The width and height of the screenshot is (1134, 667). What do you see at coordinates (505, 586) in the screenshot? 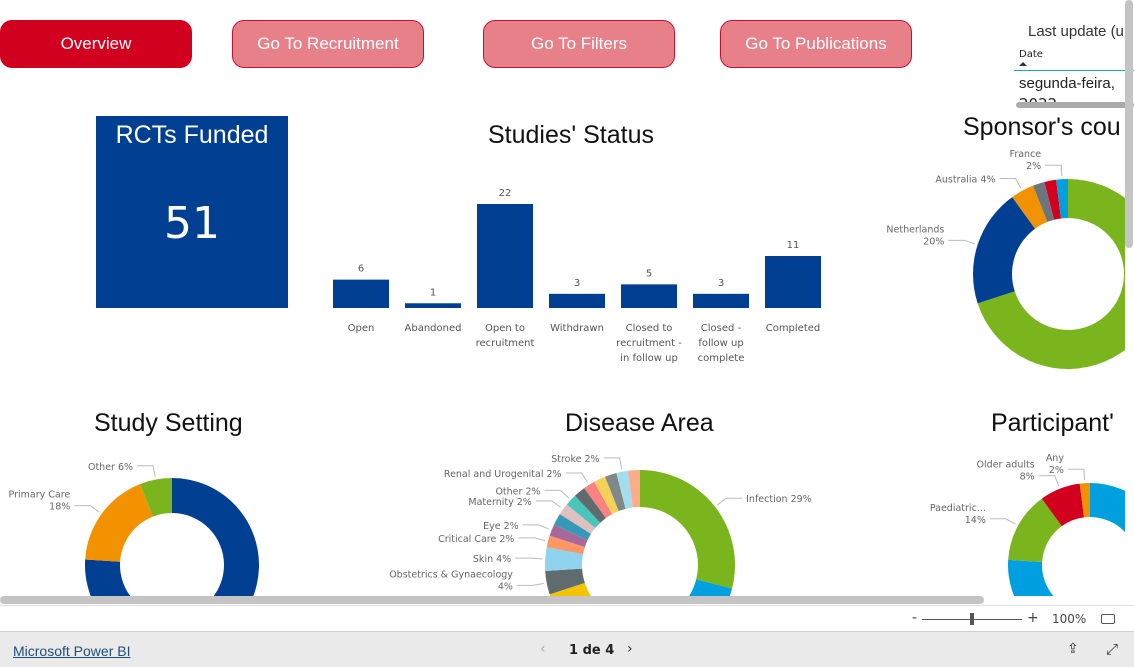
I see `slice-label: 4%` at bounding box center [505, 586].